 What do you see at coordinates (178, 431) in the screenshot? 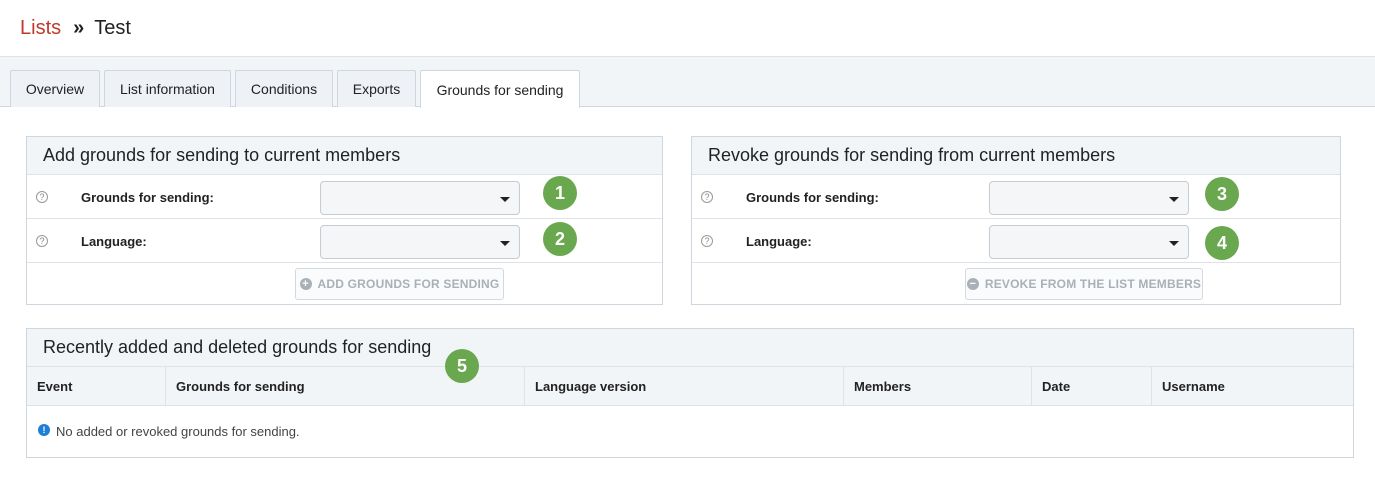
I see `empty-state-message: No added or revoked grounds for sending.` at bounding box center [178, 431].